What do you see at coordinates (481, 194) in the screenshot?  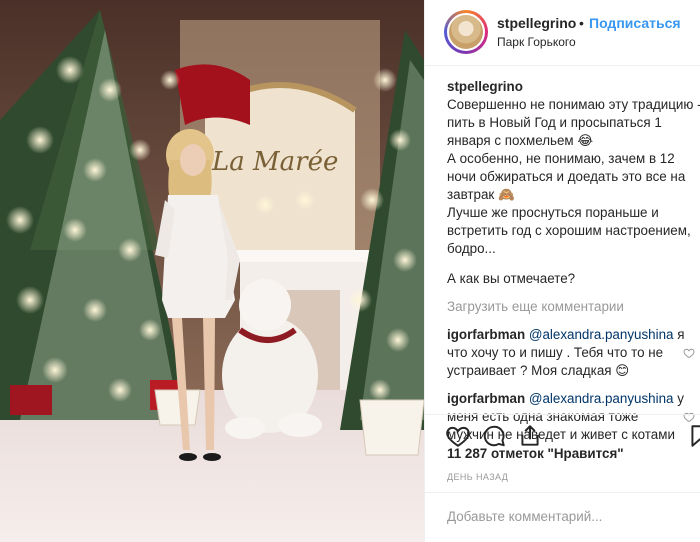 I see `caption-line: завтрак 🙈` at bounding box center [481, 194].